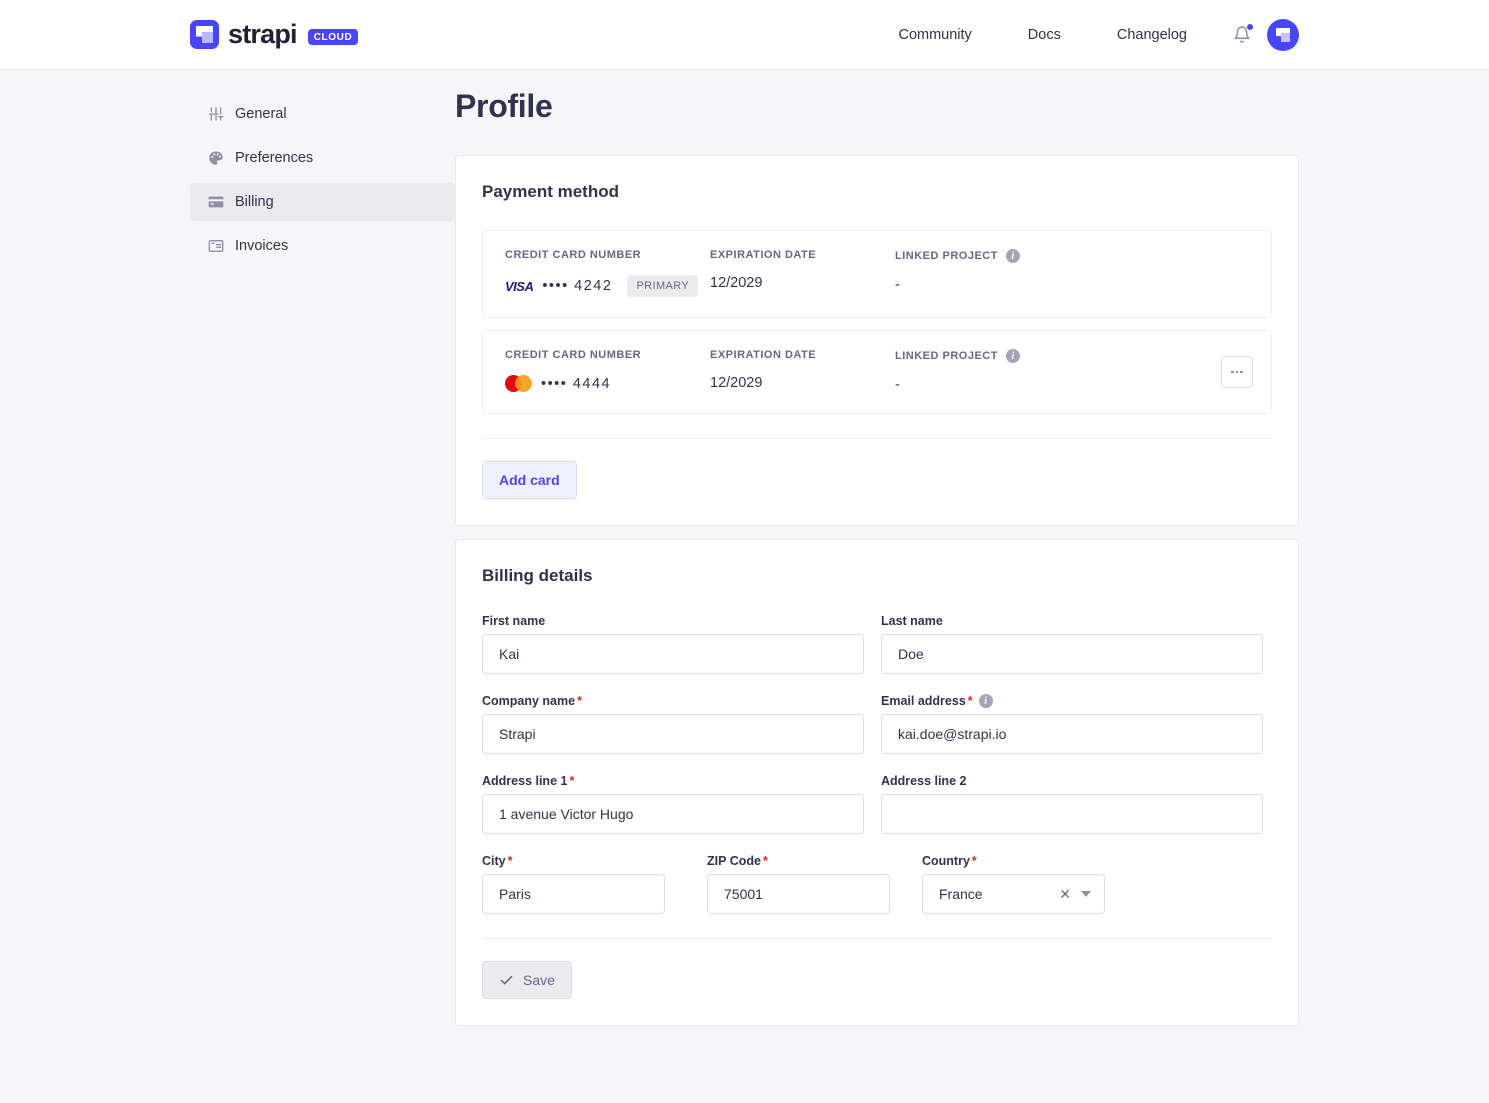 This screenshot has height=1103, width=1489. I want to click on address-line-1-input, so click(673, 814).